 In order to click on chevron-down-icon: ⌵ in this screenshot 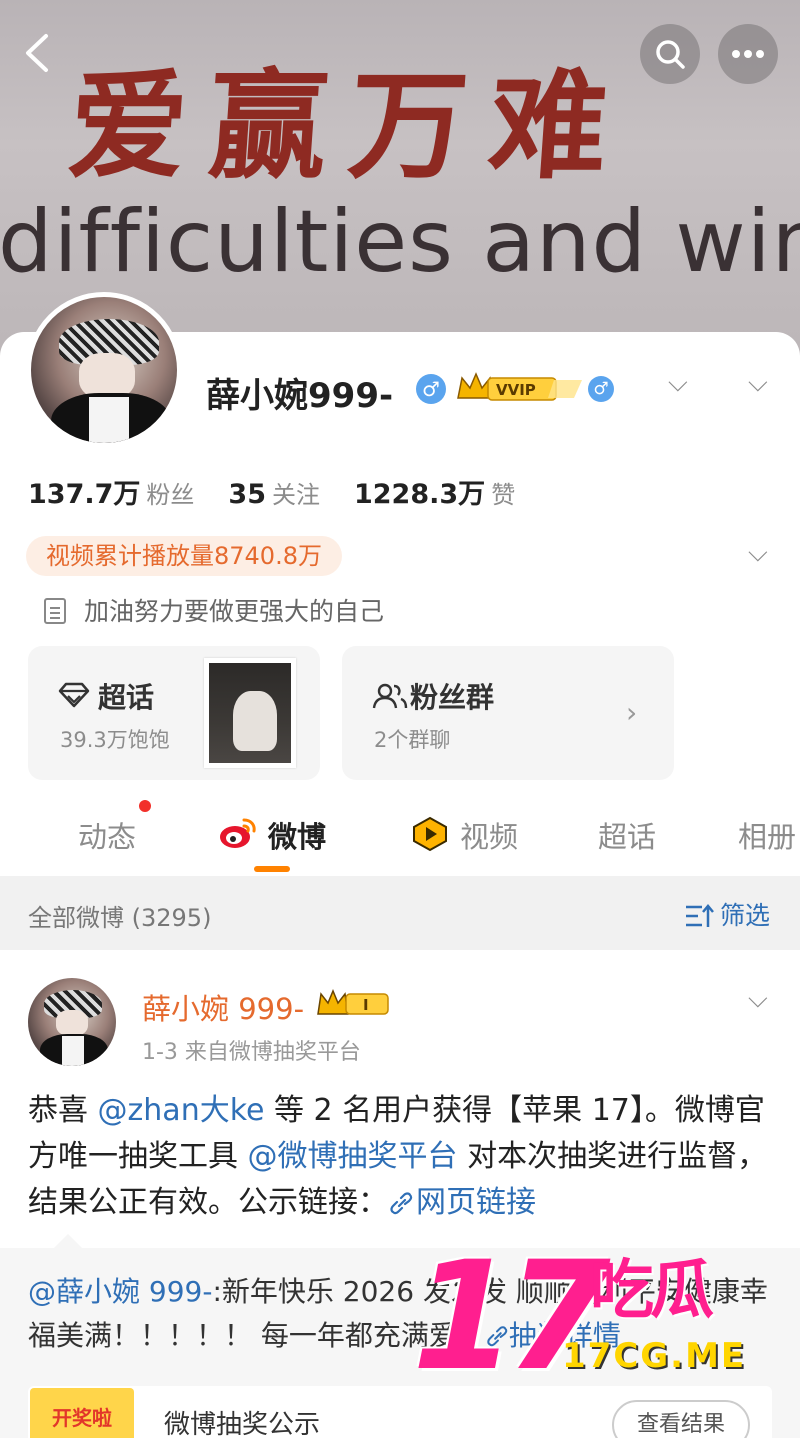, I will do `click(678, 383)`.